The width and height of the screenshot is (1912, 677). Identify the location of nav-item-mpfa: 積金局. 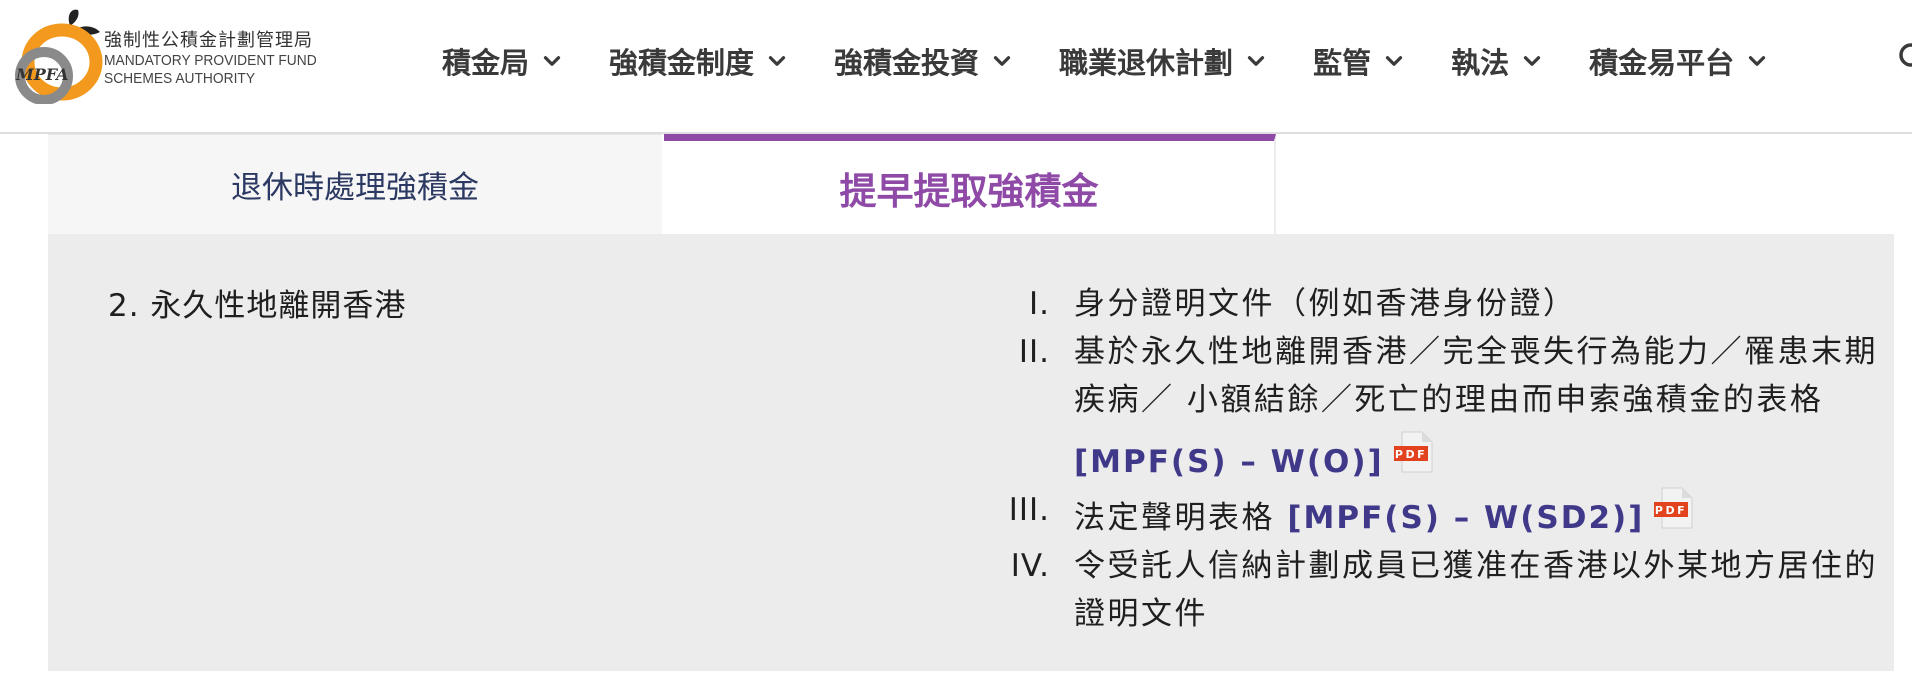
(503, 61).